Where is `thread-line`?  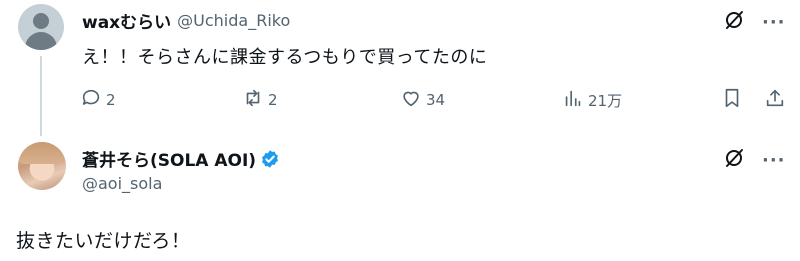
thread-line is located at coordinates (41, 96).